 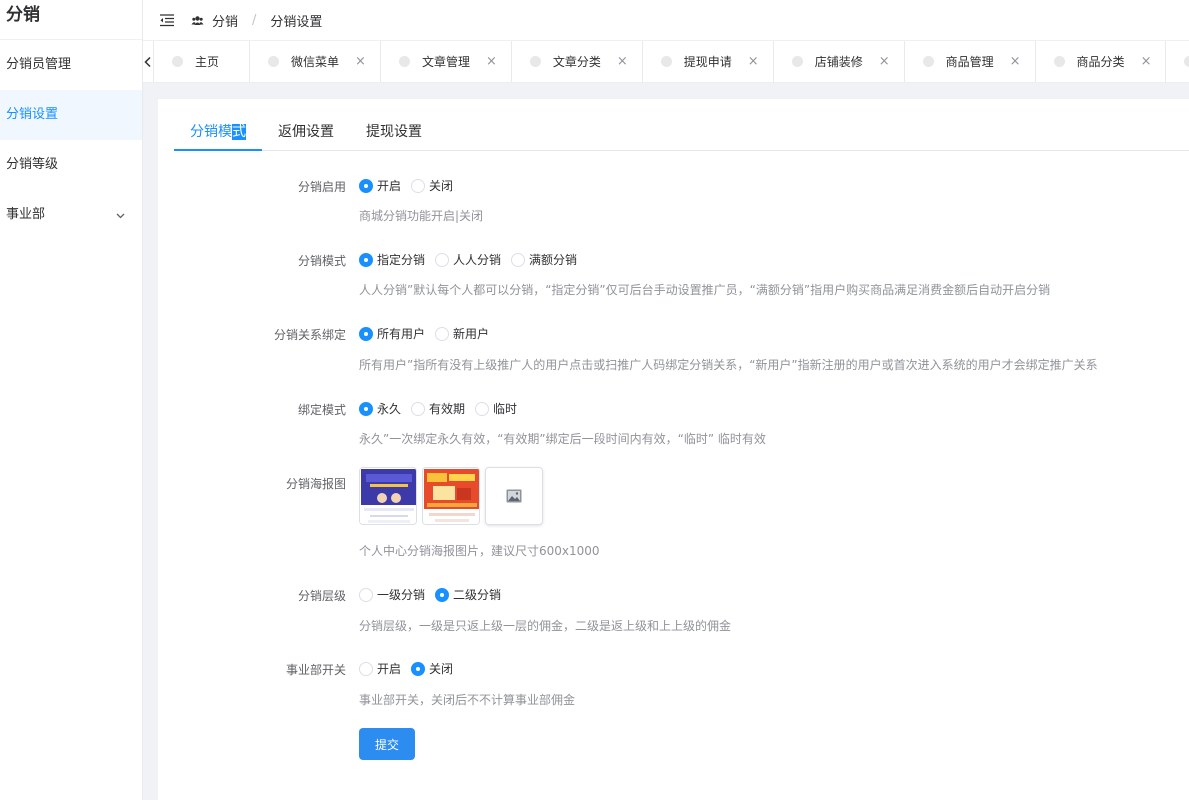 What do you see at coordinates (321, 410) in the screenshot?
I see `form-label-bind-mode: 绑定模式` at bounding box center [321, 410].